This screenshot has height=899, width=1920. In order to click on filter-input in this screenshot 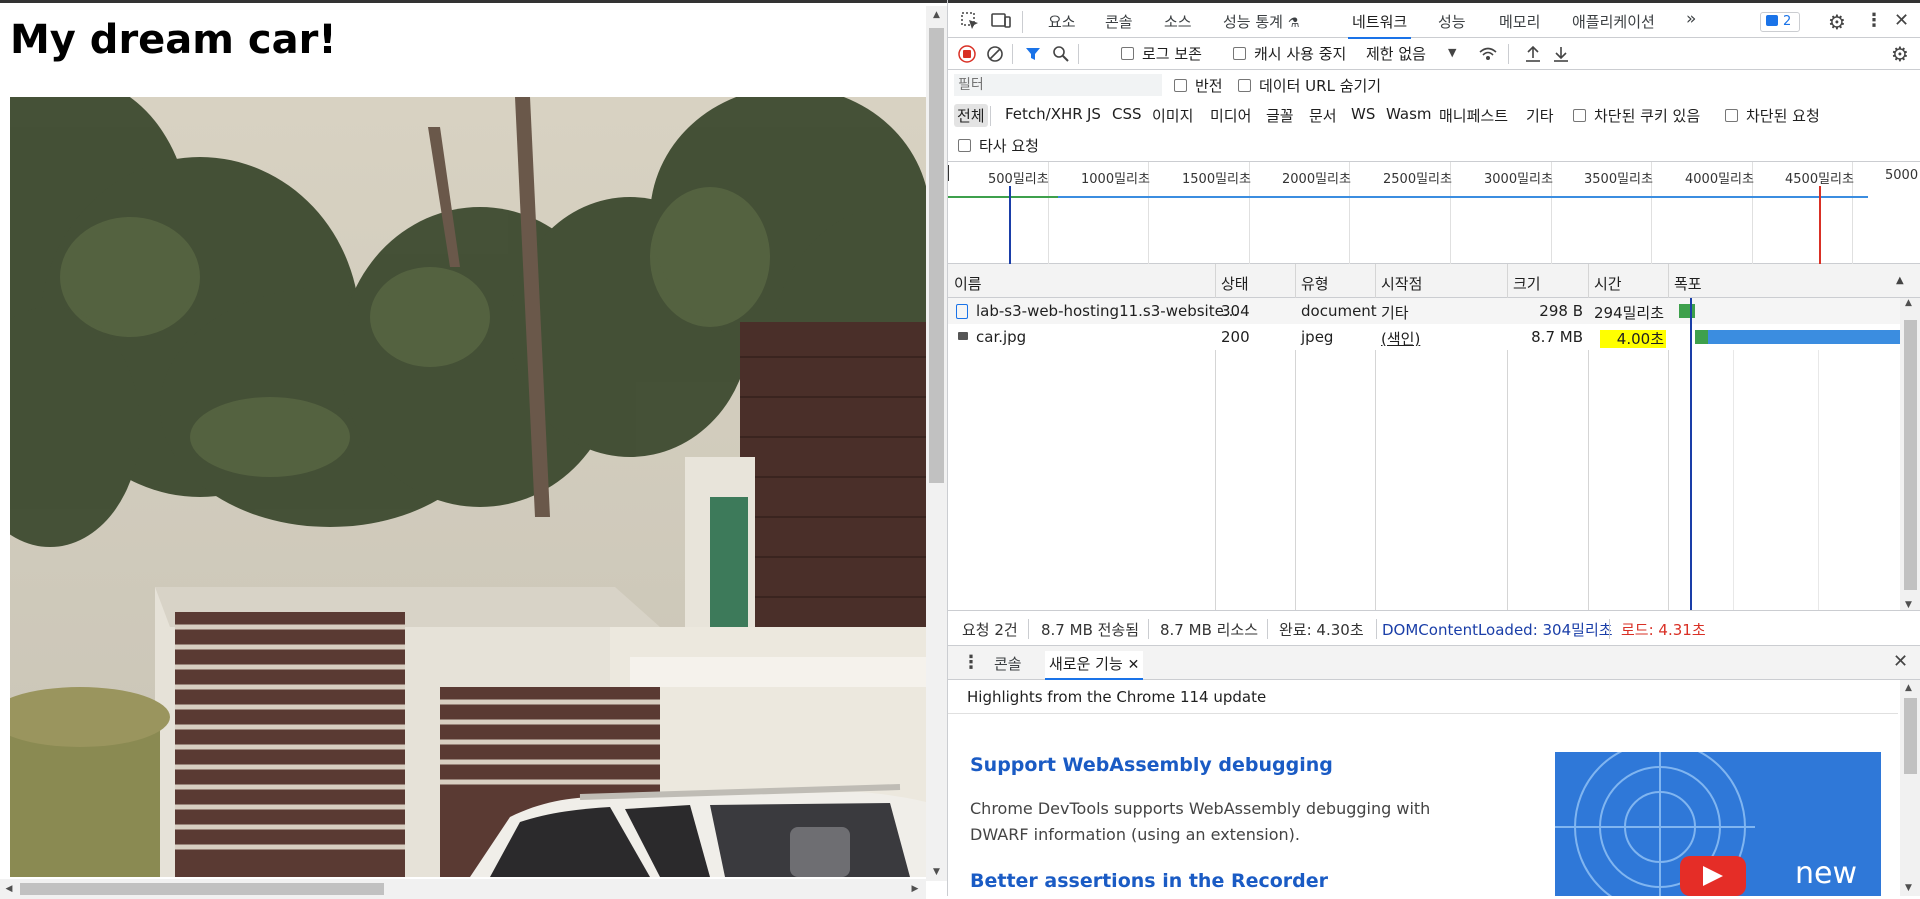, I will do `click(1058, 85)`.